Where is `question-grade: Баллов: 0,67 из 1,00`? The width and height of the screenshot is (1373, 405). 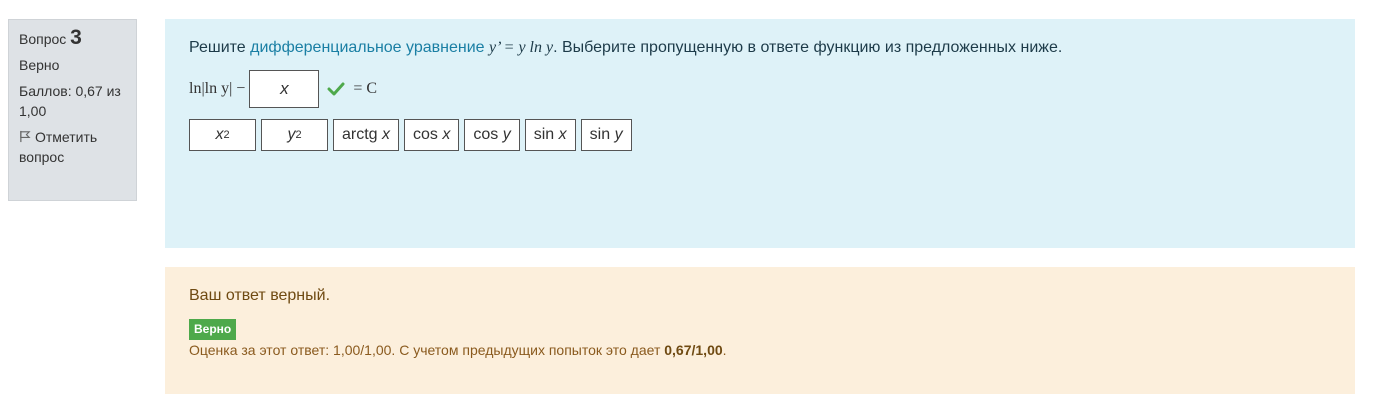 question-grade: Баллов: 0,67 из 1,00 is located at coordinates (70, 101).